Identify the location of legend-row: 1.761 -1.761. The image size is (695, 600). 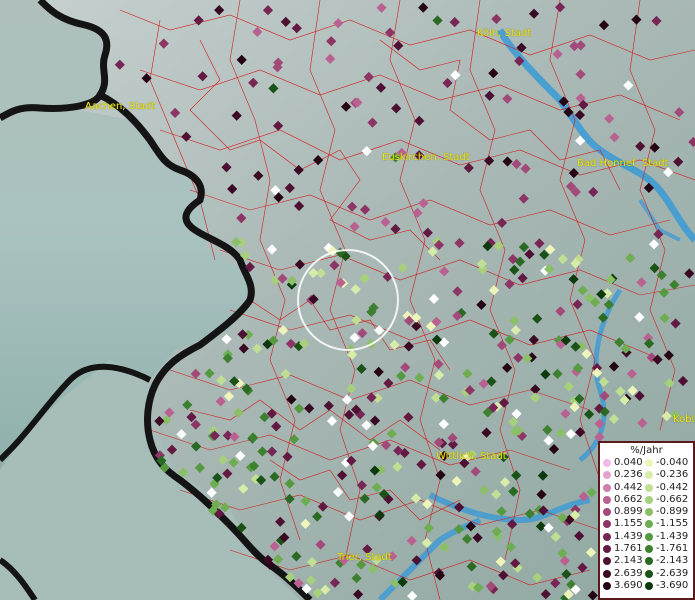
(646, 549).